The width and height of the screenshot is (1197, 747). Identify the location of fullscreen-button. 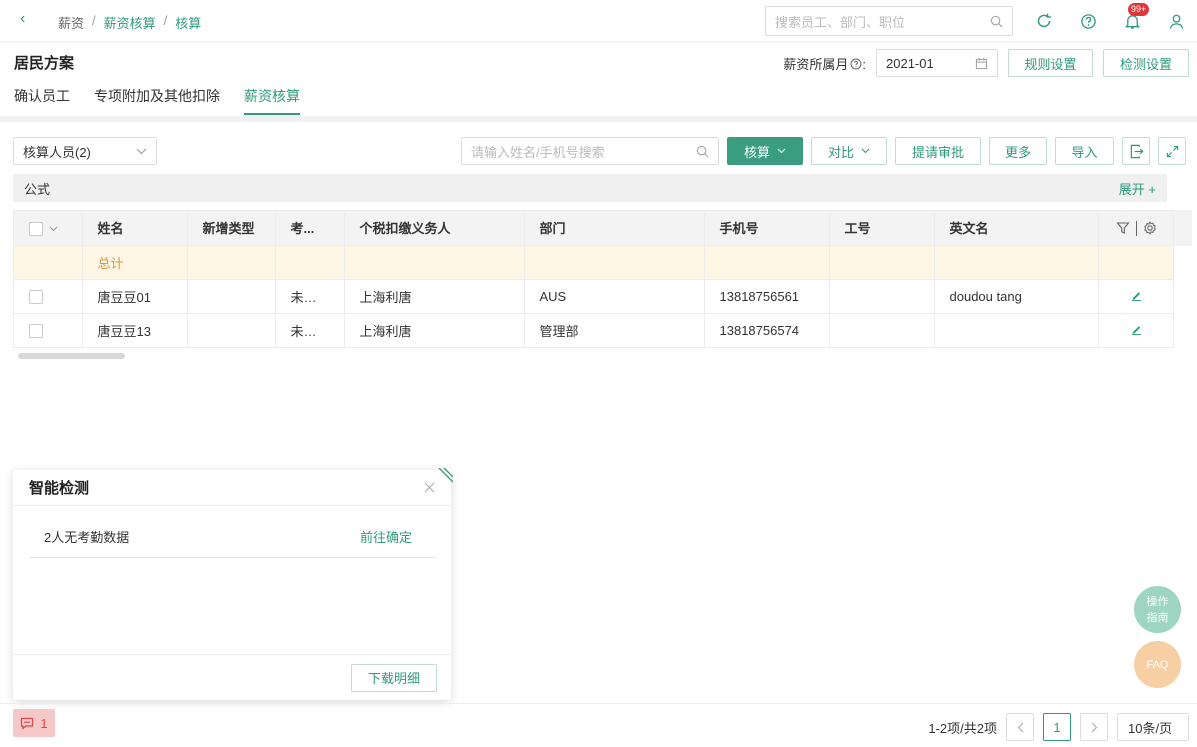
(1172, 151).